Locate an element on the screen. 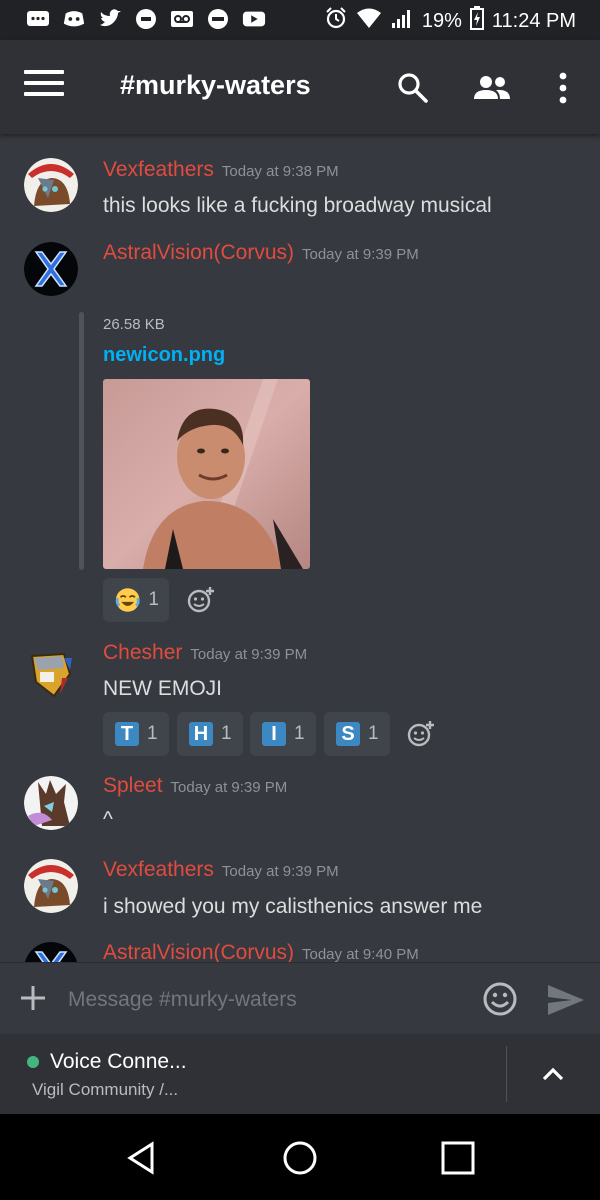 The height and width of the screenshot is (1200, 600). regional-indicator-i-icon: I is located at coordinates (274, 734).